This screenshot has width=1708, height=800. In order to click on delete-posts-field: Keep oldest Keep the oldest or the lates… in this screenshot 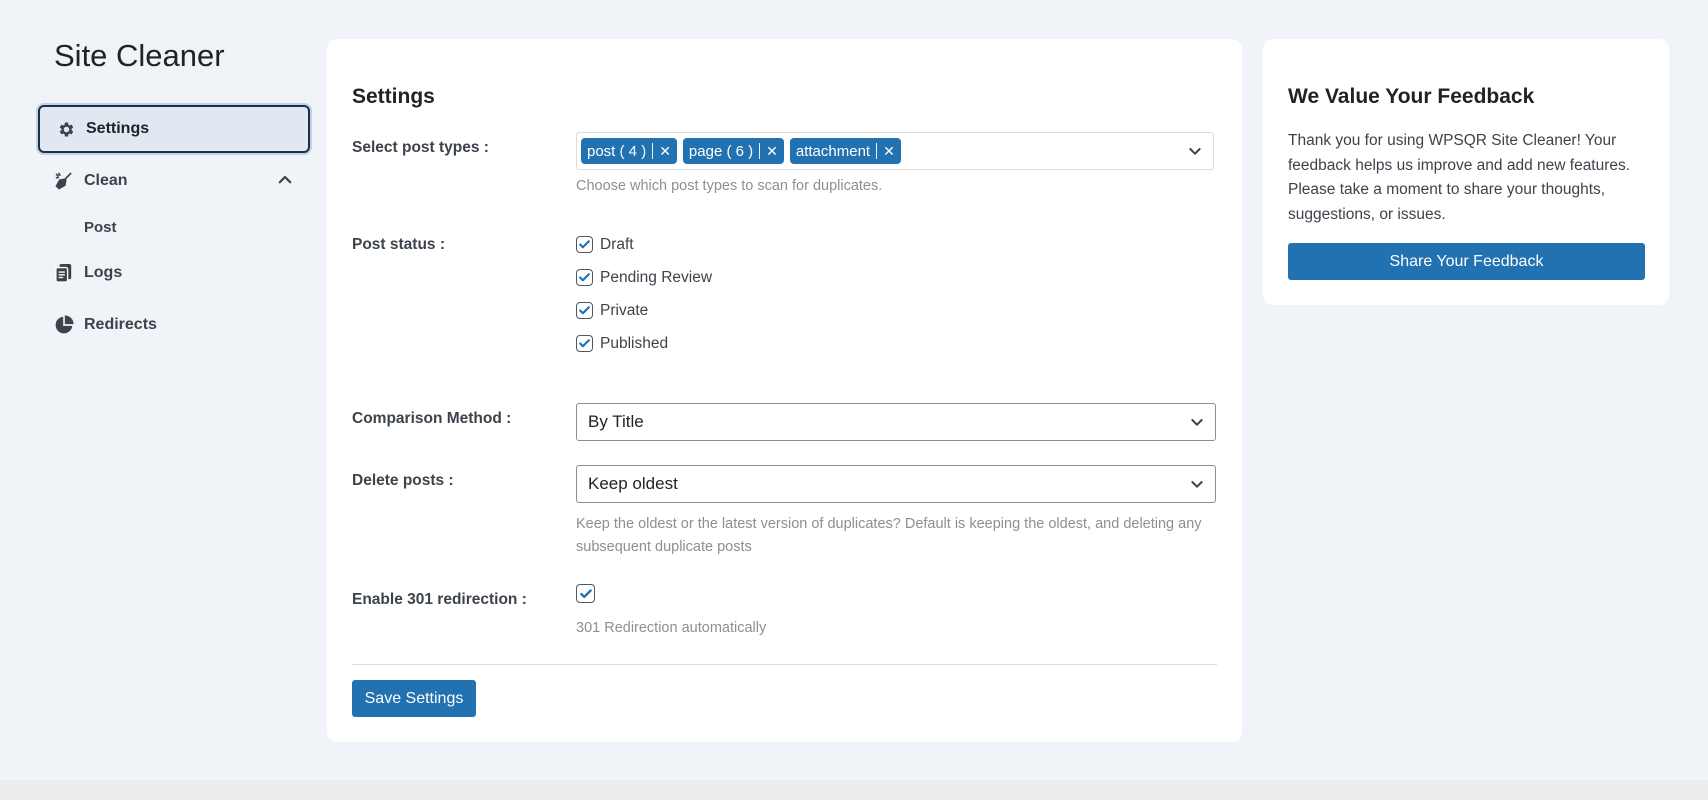, I will do `click(896, 512)`.